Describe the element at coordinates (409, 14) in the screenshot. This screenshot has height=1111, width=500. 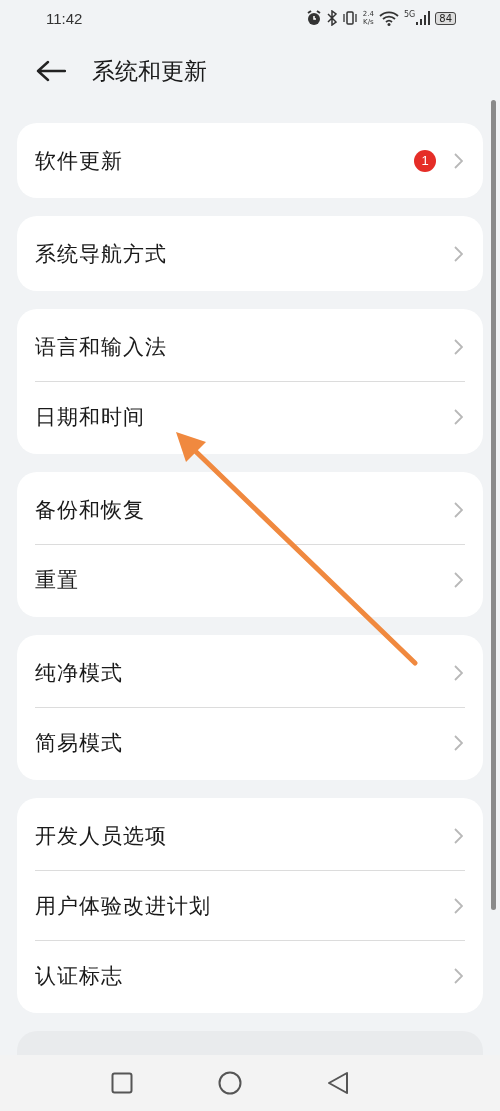
I see `network-label: 5G` at that location.